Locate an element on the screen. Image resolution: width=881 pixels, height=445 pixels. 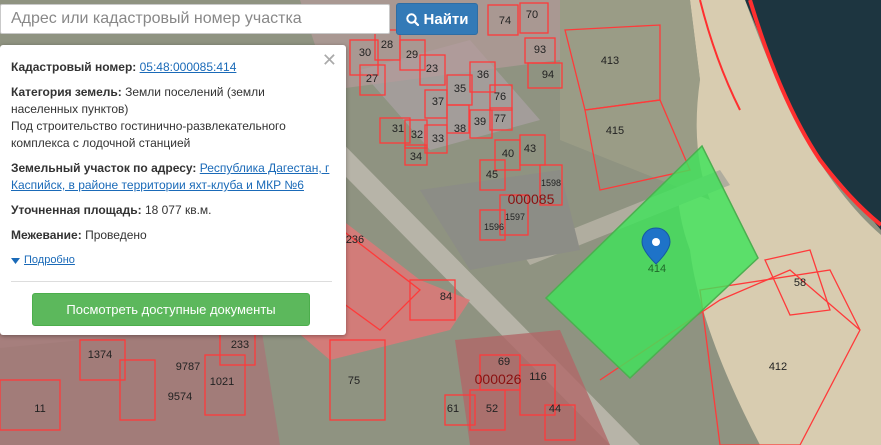
parcel-label: 52 is located at coordinates (492, 409).